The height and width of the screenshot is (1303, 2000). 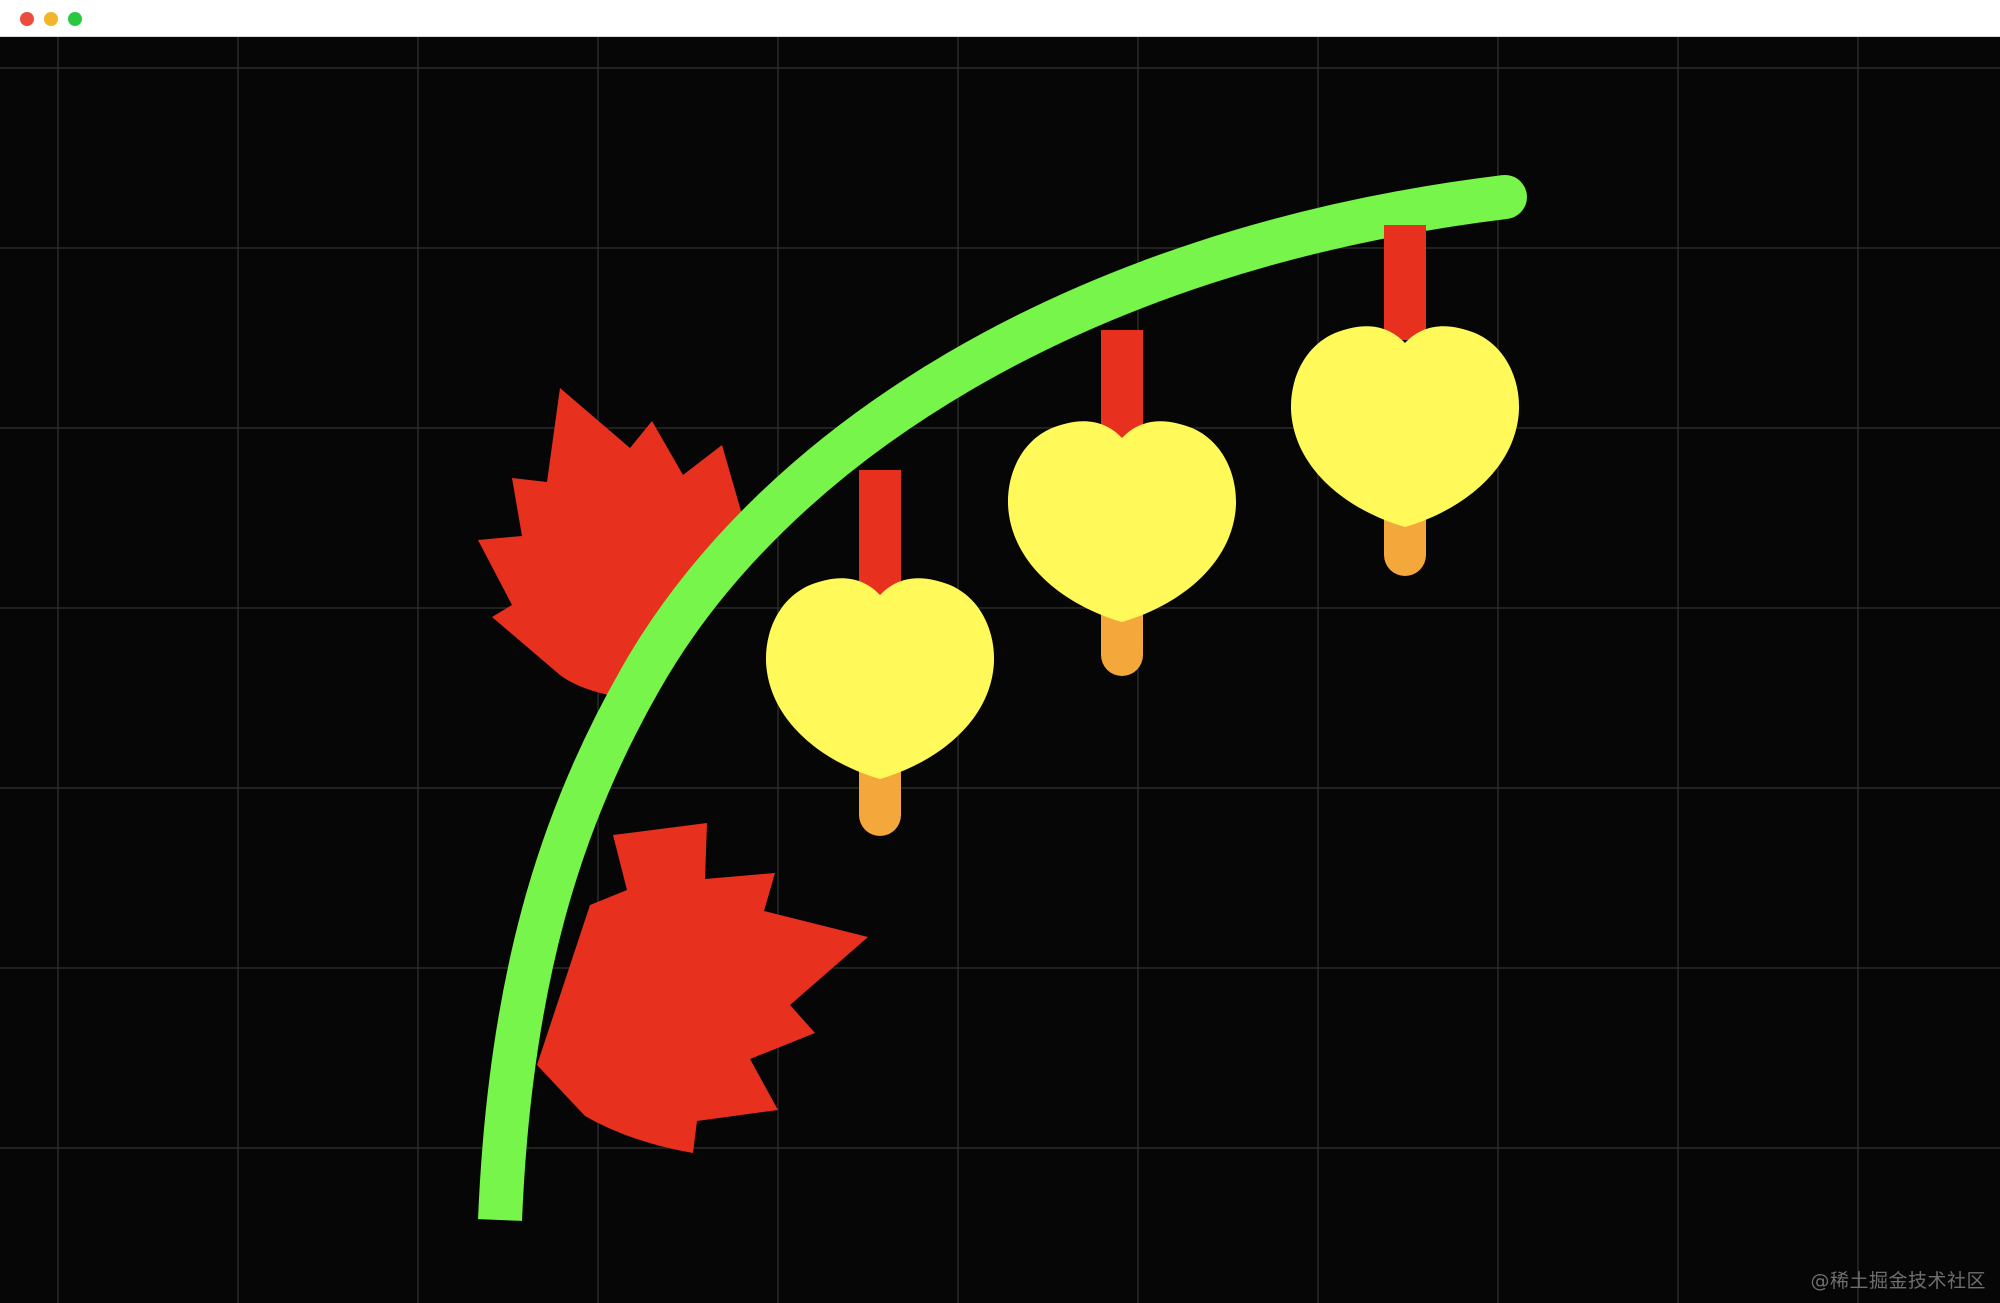 I want to click on close-button, so click(x=27, y=19).